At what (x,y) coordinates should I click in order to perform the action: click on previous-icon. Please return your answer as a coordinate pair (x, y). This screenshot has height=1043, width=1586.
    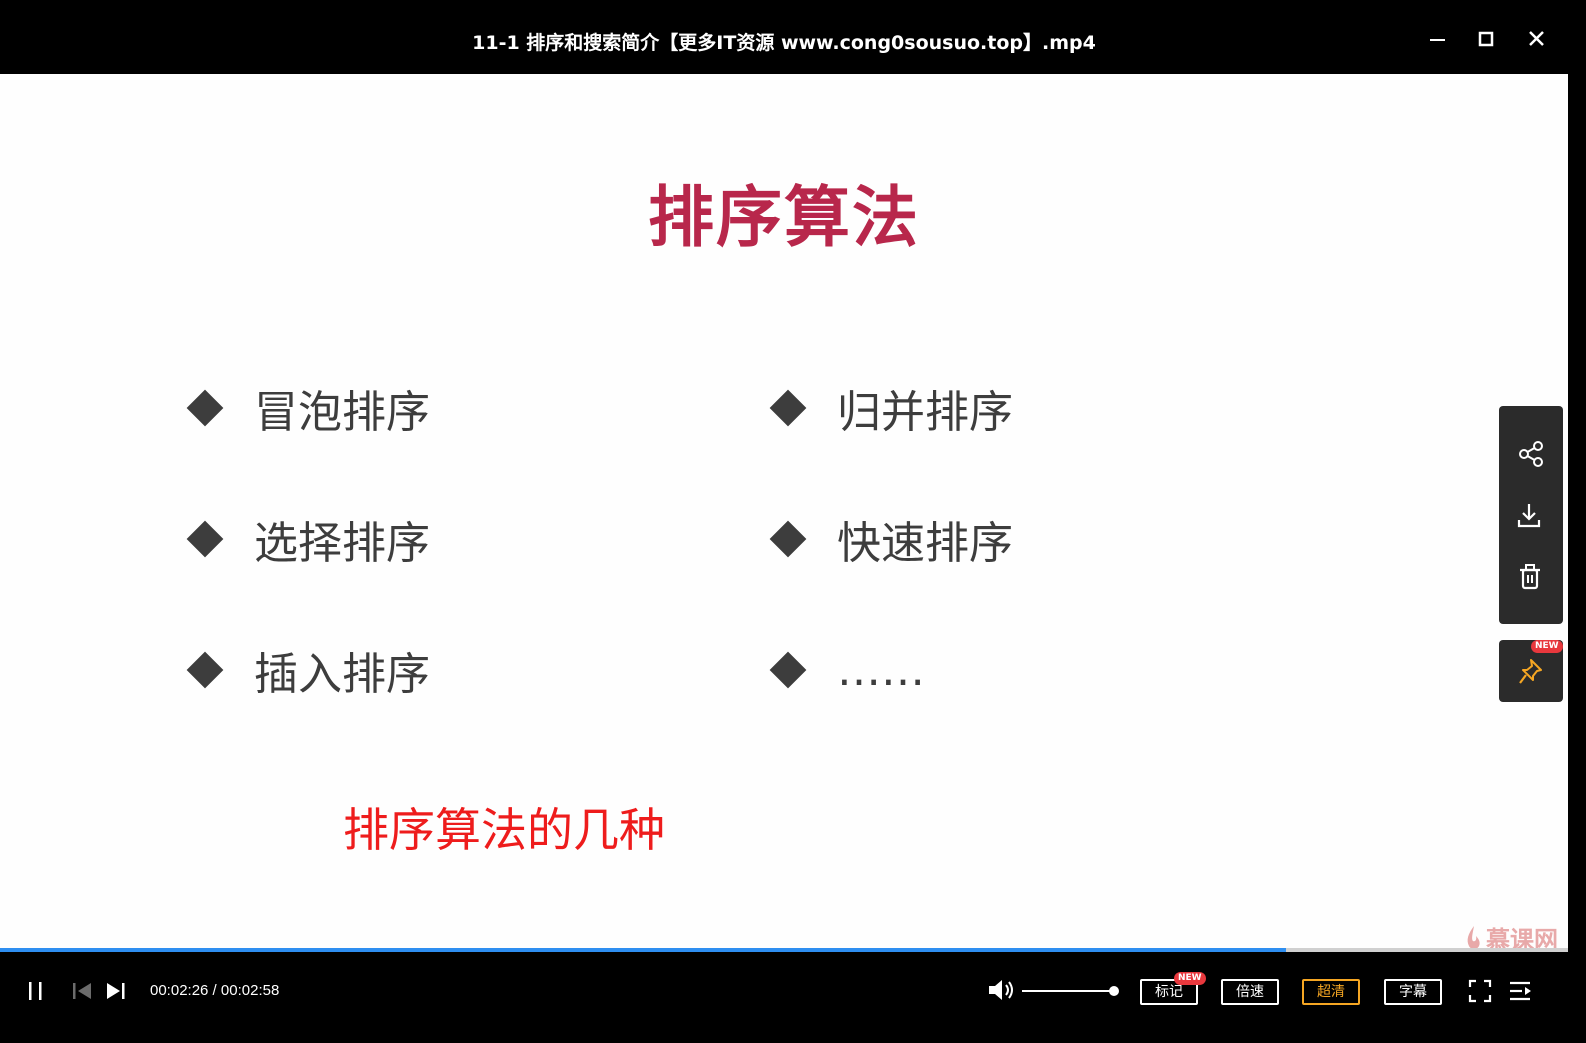
    Looking at the image, I should click on (82, 991).